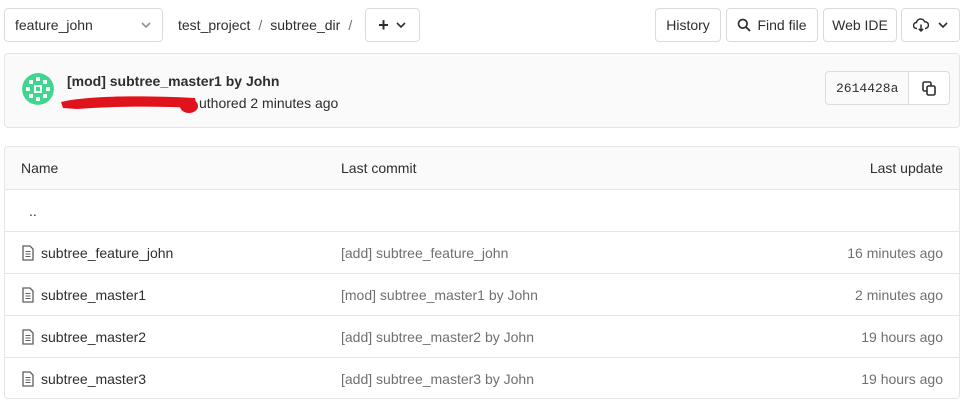 This screenshot has height=412, width=978. I want to click on file-last-commit: [add] subtree_master3 by John, so click(437, 379).